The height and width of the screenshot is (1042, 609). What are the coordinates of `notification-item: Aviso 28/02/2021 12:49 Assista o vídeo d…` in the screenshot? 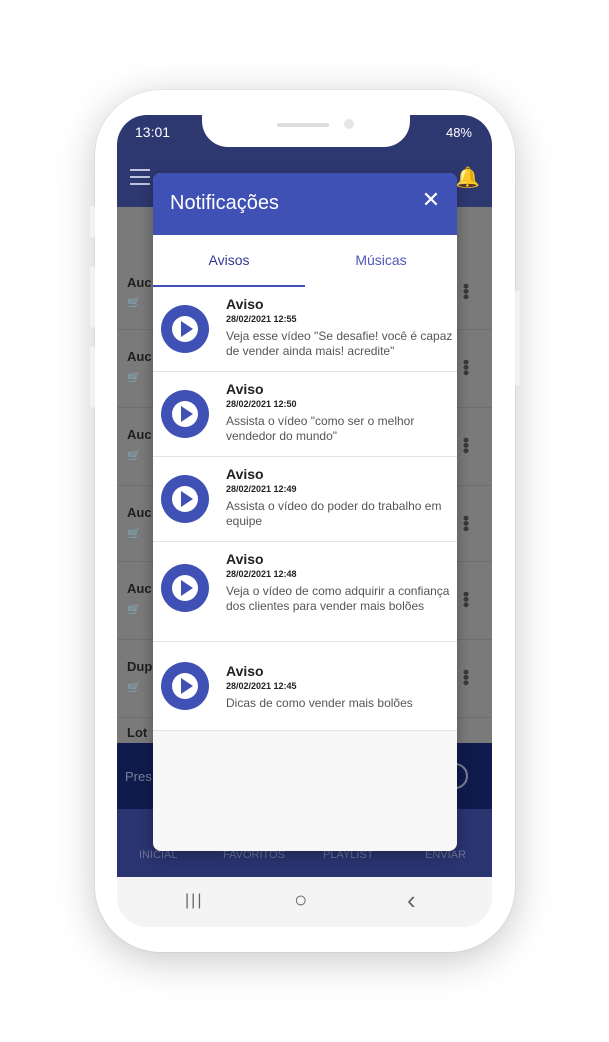 It's located at (305, 499).